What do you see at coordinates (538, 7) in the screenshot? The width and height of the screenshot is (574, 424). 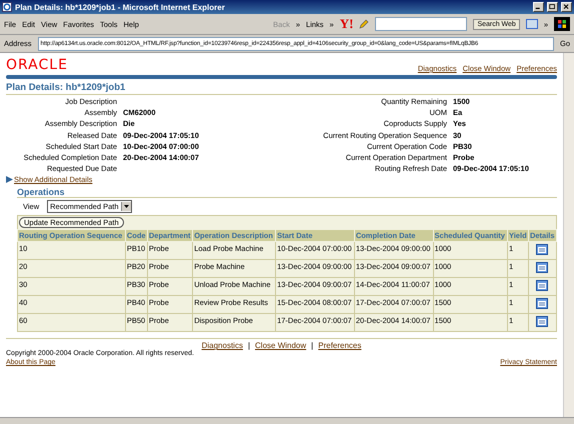 I see `minimize-button` at bounding box center [538, 7].